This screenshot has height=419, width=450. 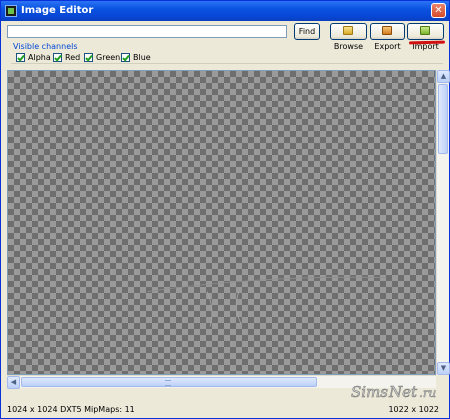 What do you see at coordinates (45, 46) in the screenshot?
I see `visible-channels-label: Visible channels` at bounding box center [45, 46].